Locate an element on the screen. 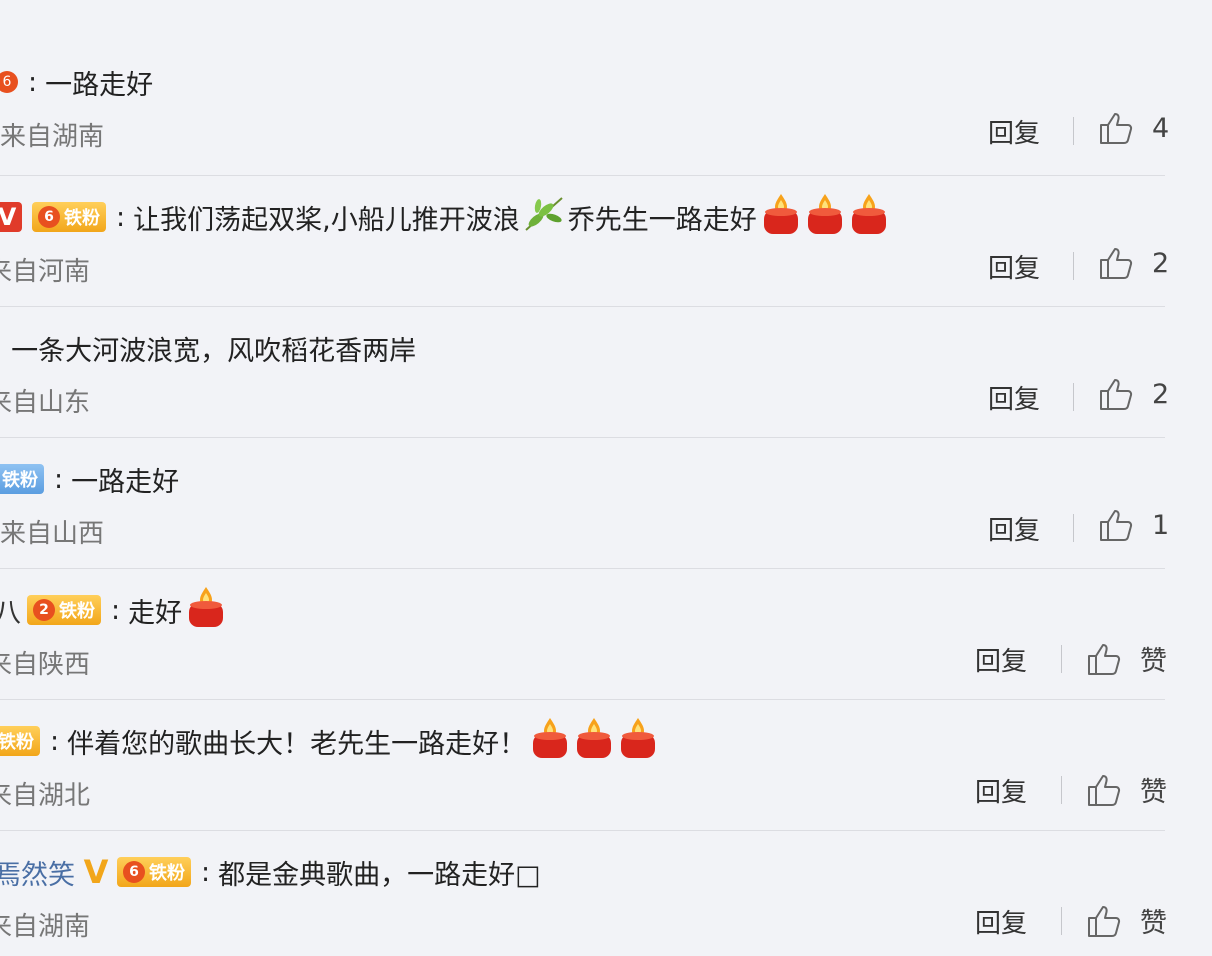 This screenshot has height=956, width=1212. comment-text: 让我们荡起双桨,小船儿推开波浪 is located at coordinates (326, 220).